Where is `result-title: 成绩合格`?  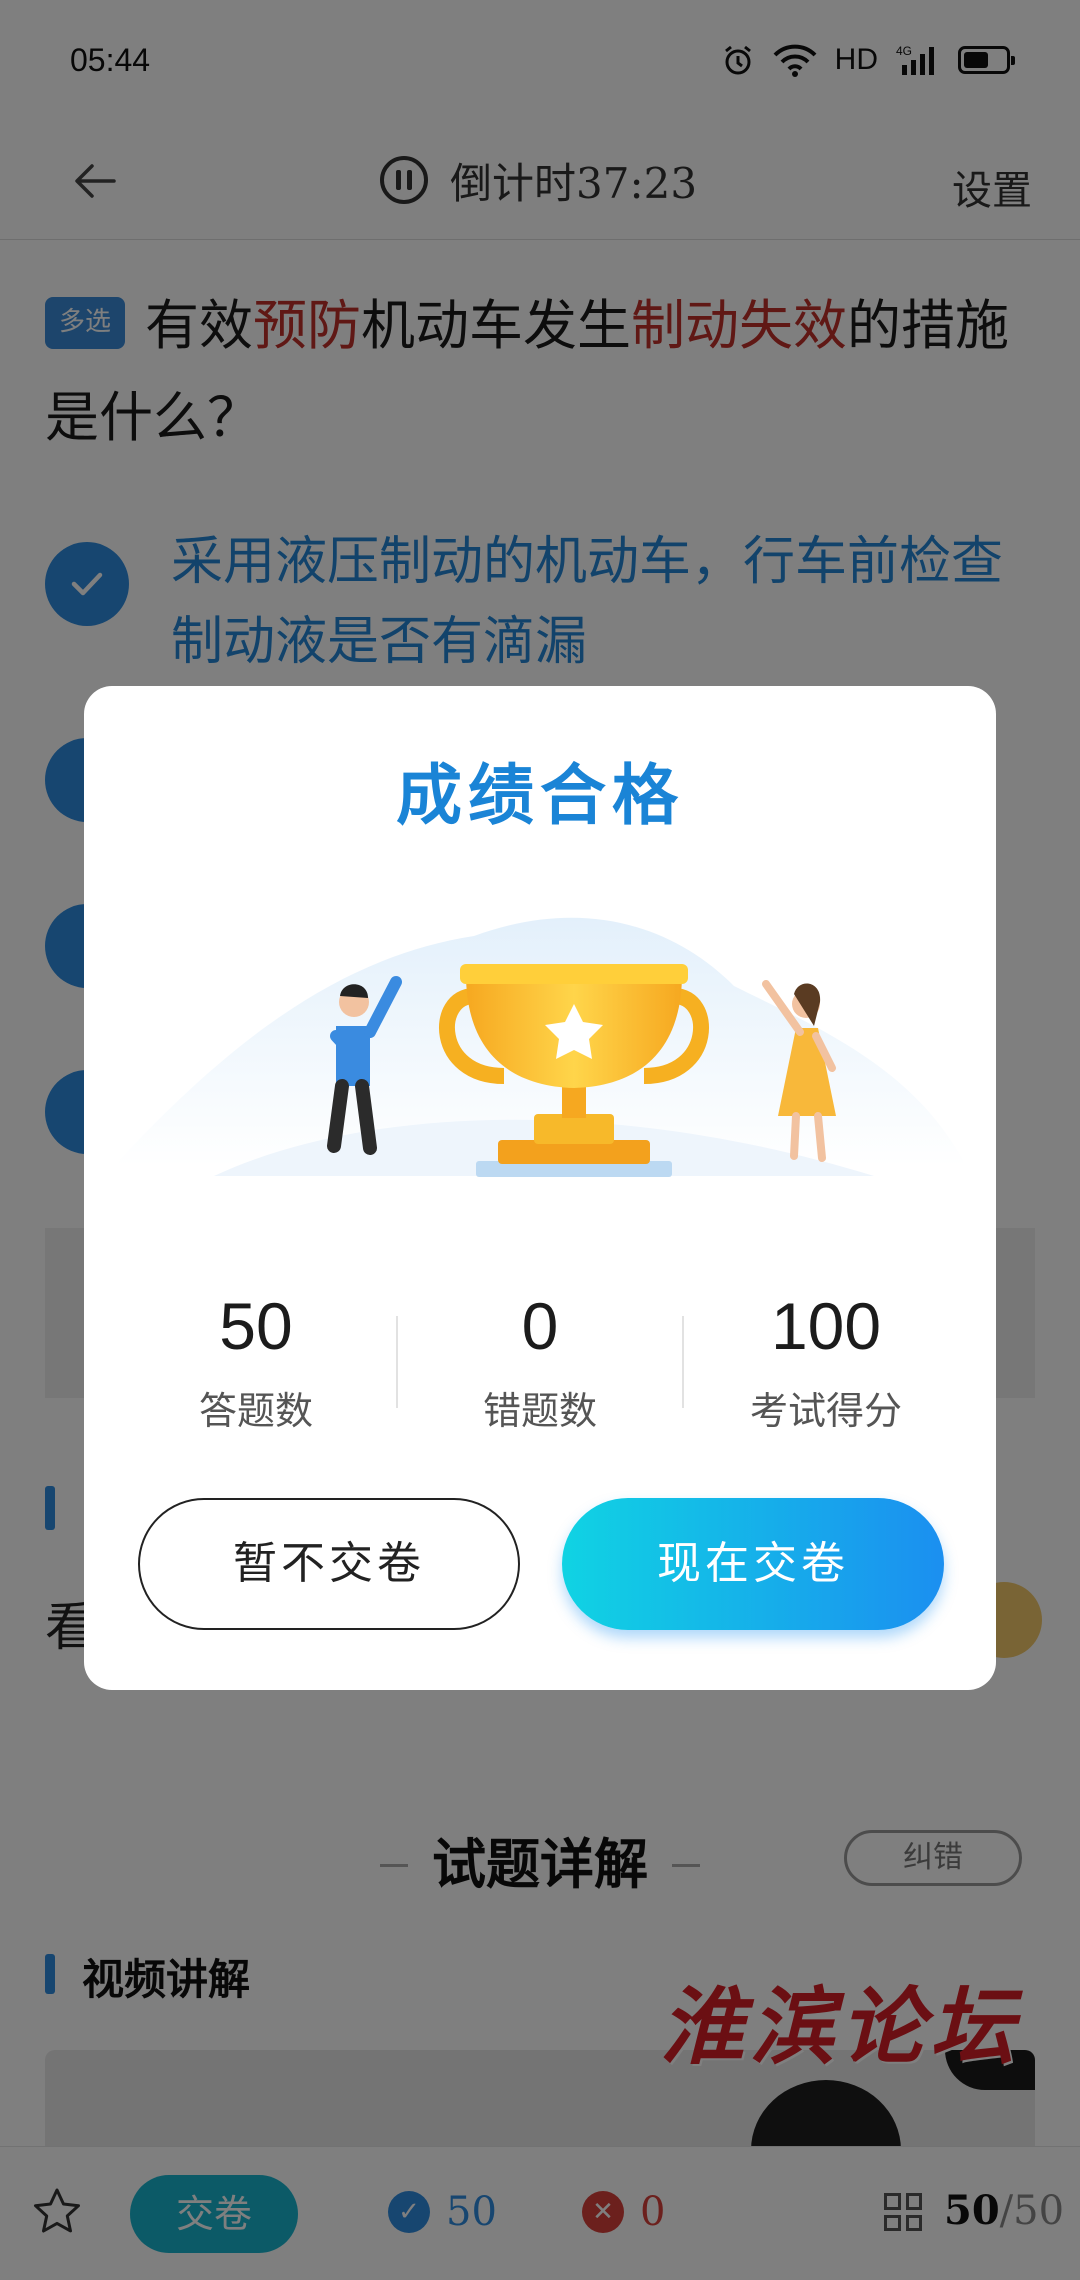
result-title: 成绩合格 is located at coordinates (540, 795).